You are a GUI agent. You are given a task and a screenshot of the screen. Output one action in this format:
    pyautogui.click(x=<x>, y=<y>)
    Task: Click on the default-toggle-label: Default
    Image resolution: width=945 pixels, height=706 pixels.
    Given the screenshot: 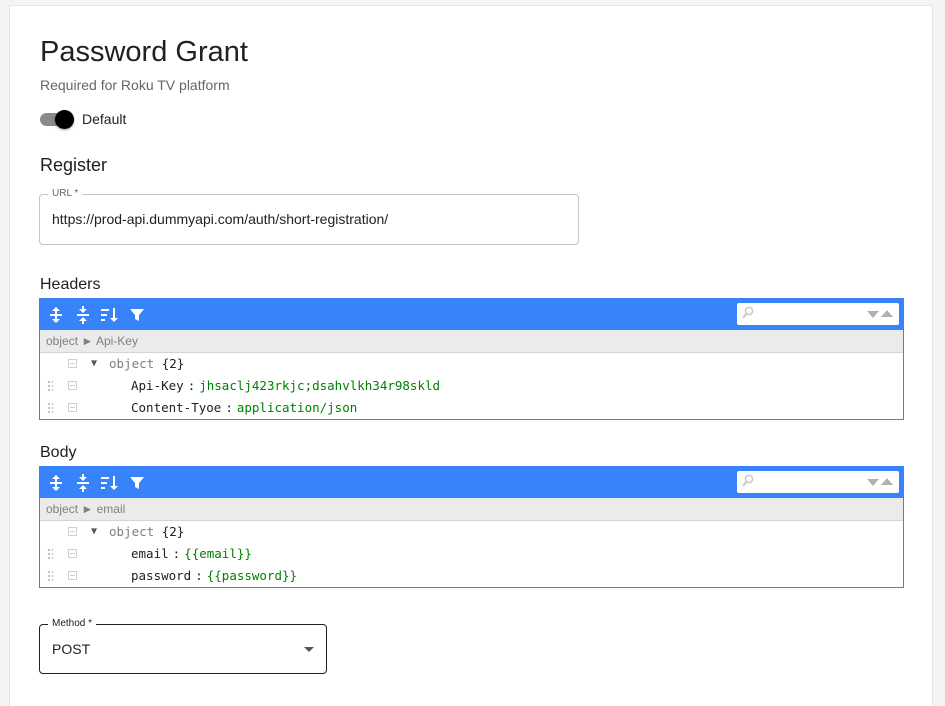 What is the action you would take?
    pyautogui.click(x=104, y=119)
    